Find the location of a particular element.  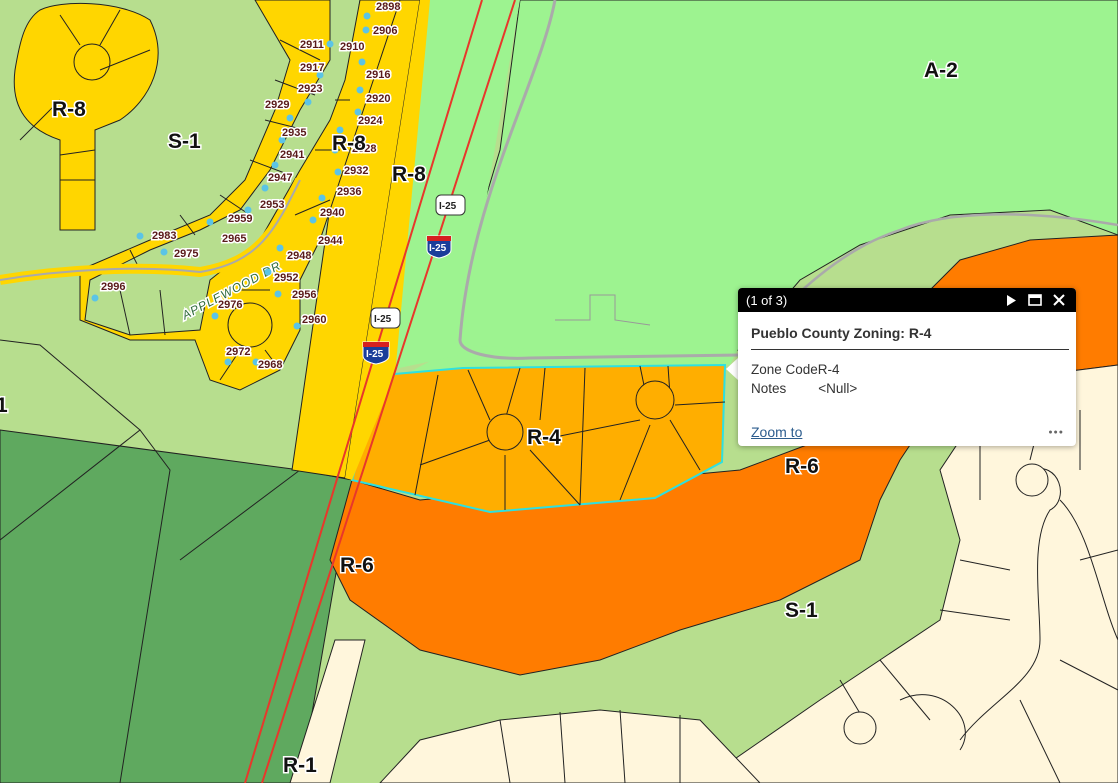

feature-count: (1 of 3) is located at coordinates (767, 300).